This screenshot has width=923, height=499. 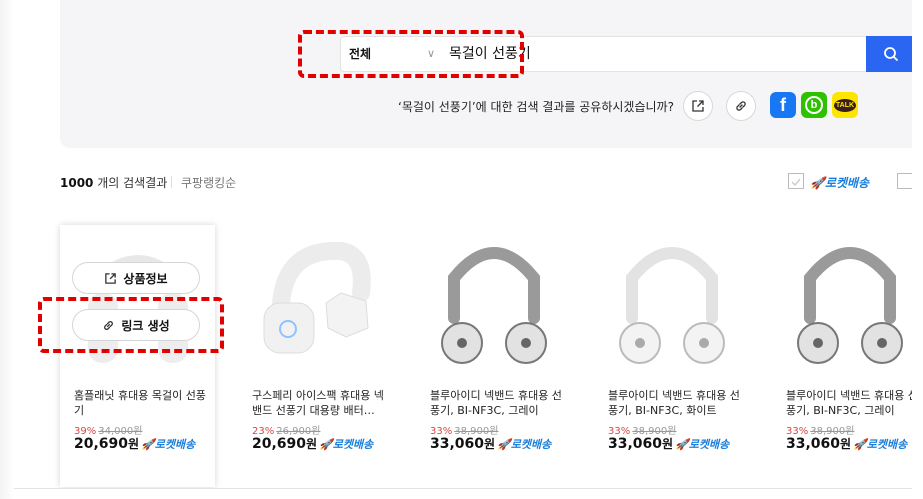 I want to click on facebook-share-button: f, so click(x=783, y=105).